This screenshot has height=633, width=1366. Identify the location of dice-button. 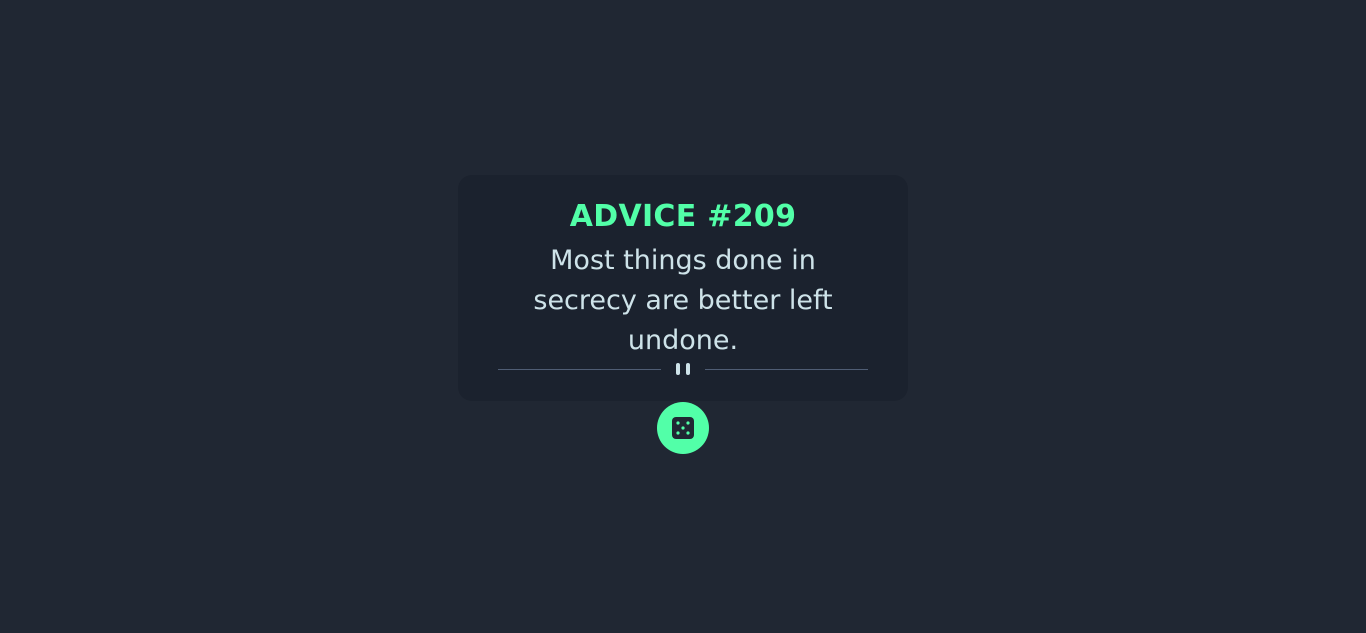
(683, 428).